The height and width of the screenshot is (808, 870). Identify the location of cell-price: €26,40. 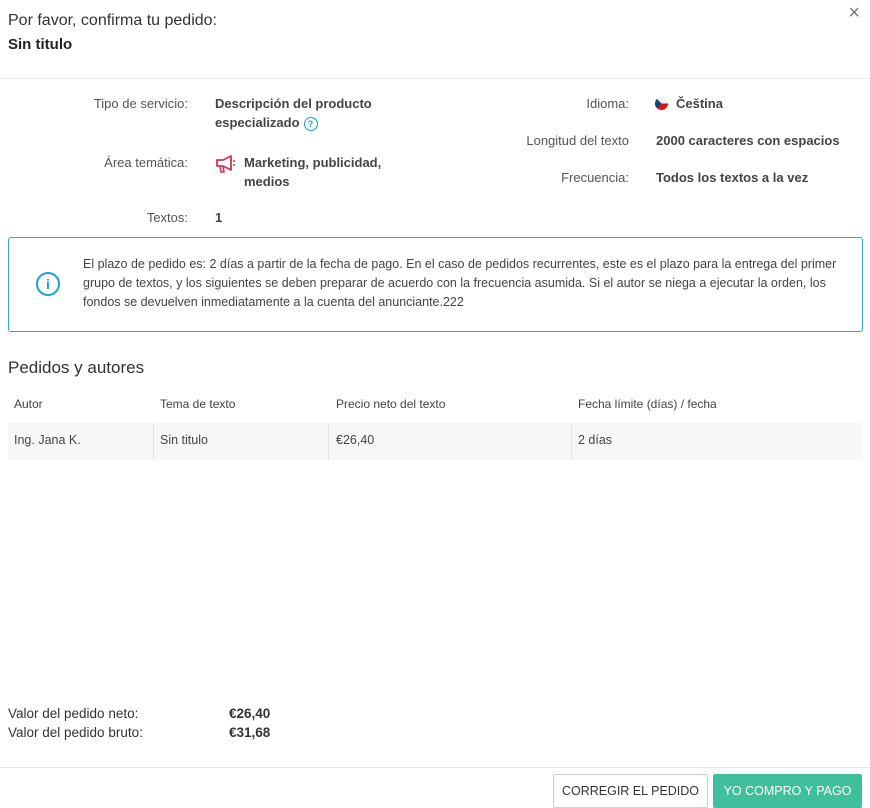
(355, 440).